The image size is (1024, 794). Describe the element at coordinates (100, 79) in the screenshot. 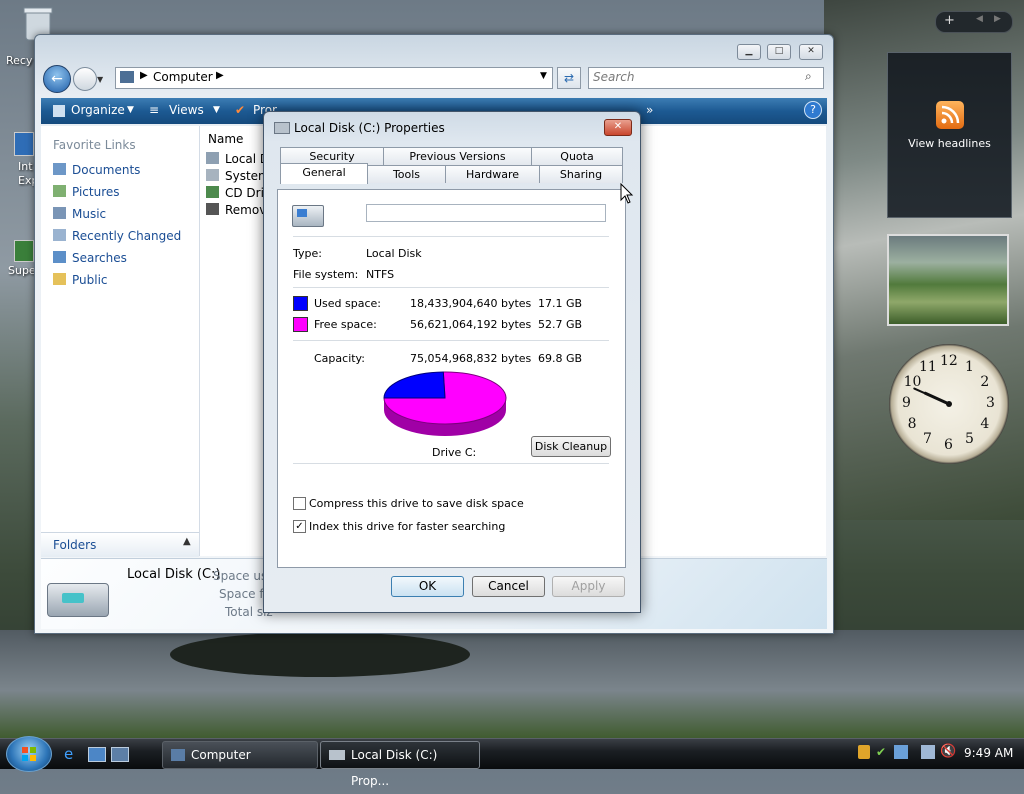

I see `recent-pages-chevron-icon: ▼` at that location.